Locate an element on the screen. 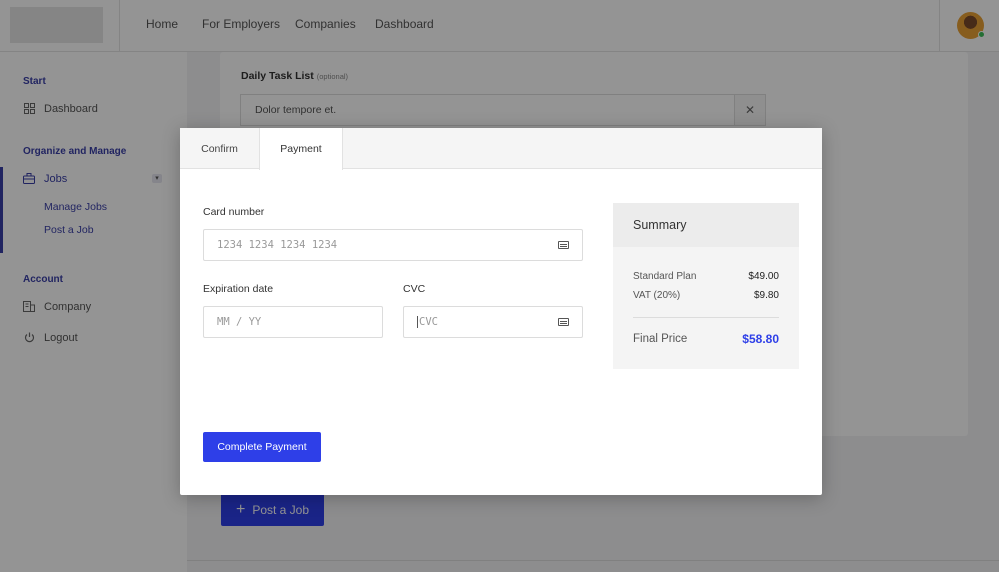 Image resolution: width=999 pixels, height=572 pixels. text-cursor is located at coordinates (417, 322).